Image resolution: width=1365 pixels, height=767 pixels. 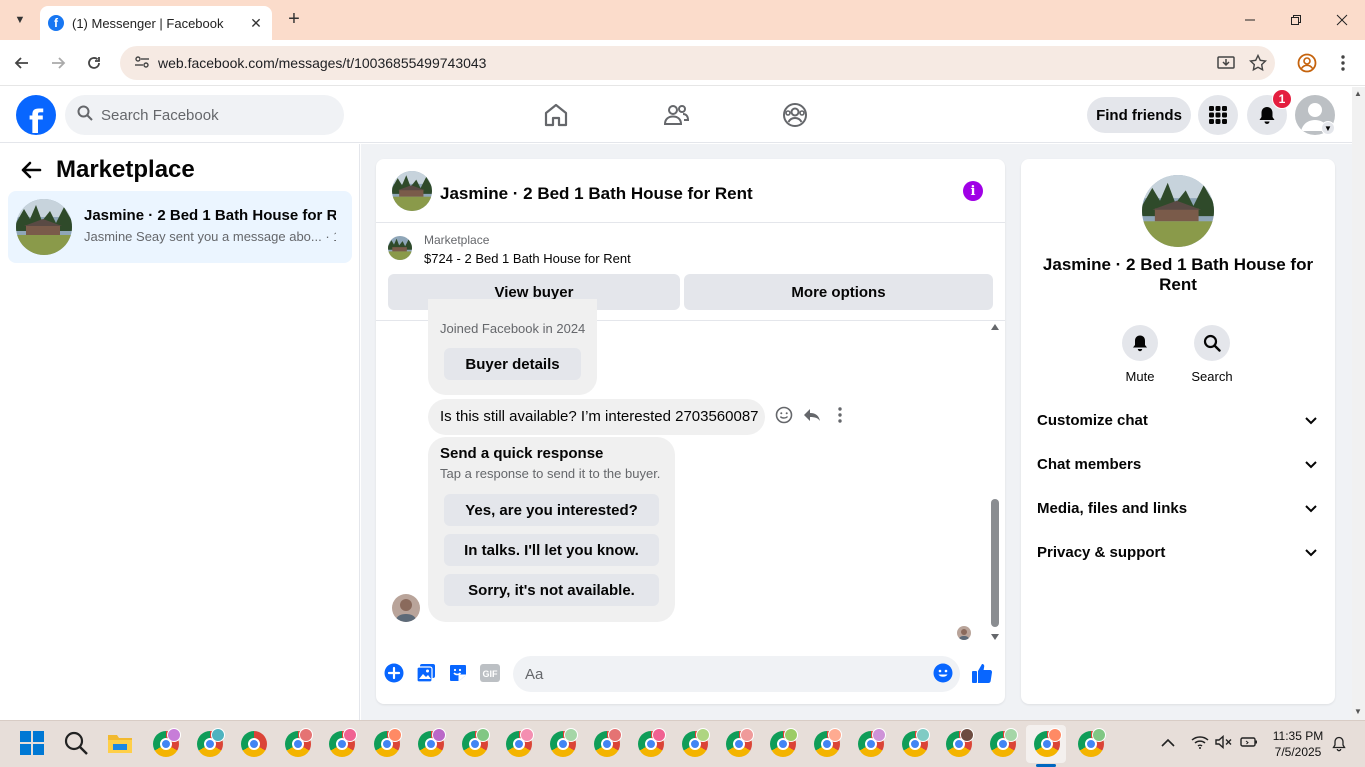 What do you see at coordinates (1328, 128) in the screenshot?
I see `account-chevron-down-icon: ▼` at bounding box center [1328, 128].